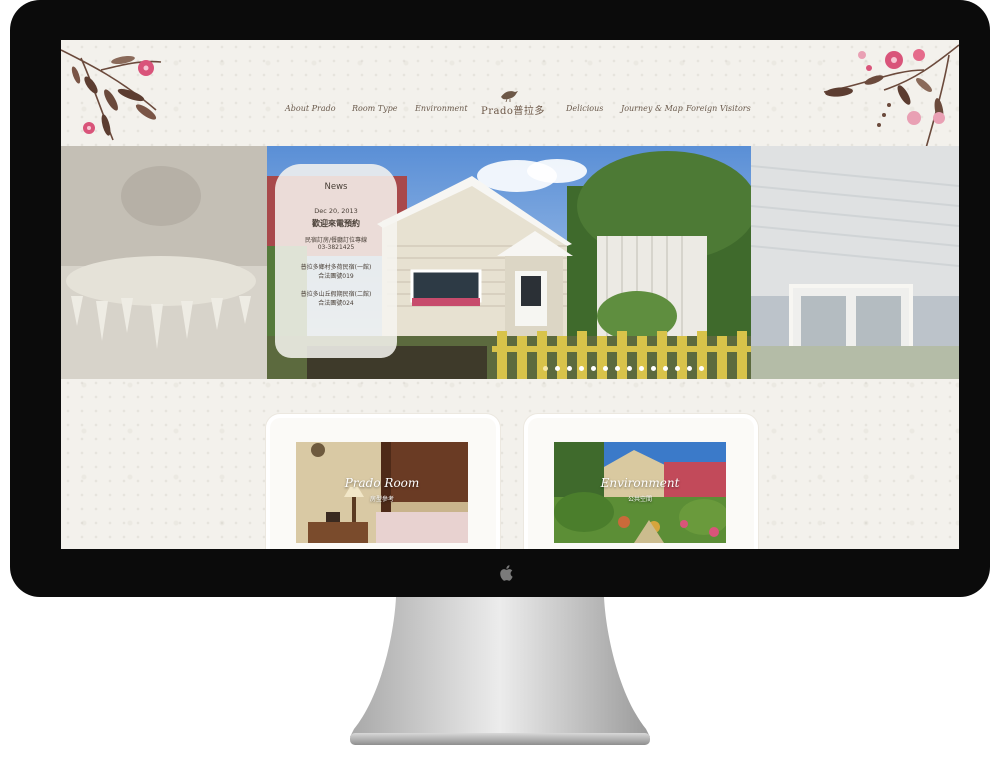 Image resolution: width=1000 pixels, height=760 pixels. Describe the element at coordinates (310, 108) in the screenshot. I see `nav-item-about-prado: About Prado` at that location.